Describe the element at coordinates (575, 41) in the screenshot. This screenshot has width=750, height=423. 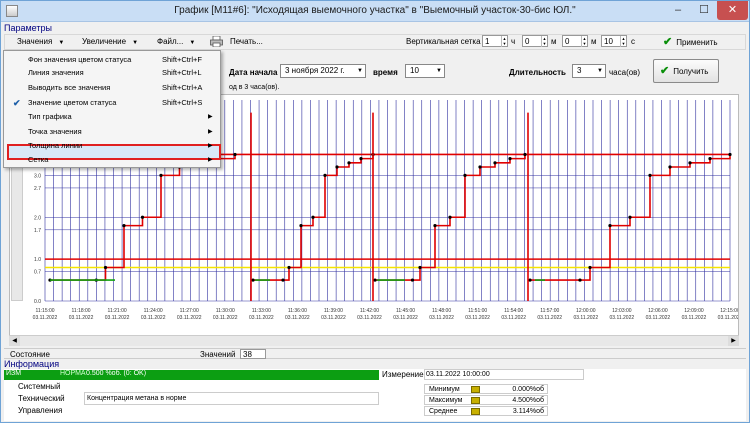
I see `seconds-stepper: 0 ▲ ▼` at that location.